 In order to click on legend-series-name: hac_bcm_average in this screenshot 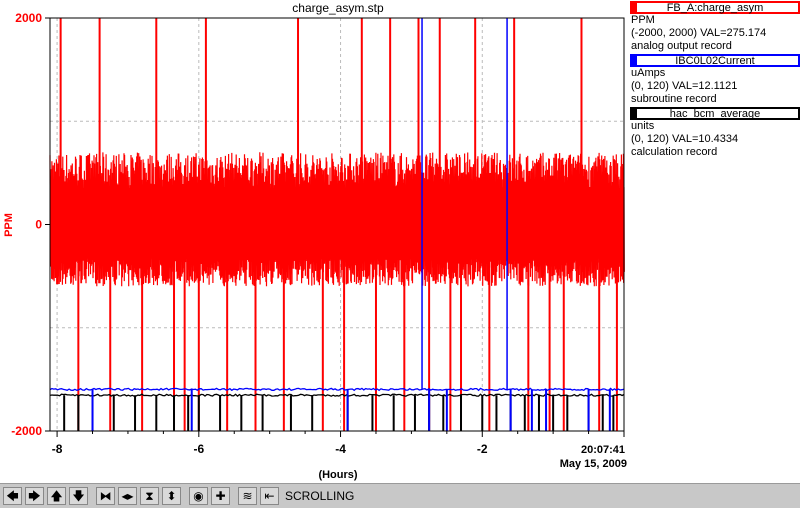, I will do `click(715, 114)`.